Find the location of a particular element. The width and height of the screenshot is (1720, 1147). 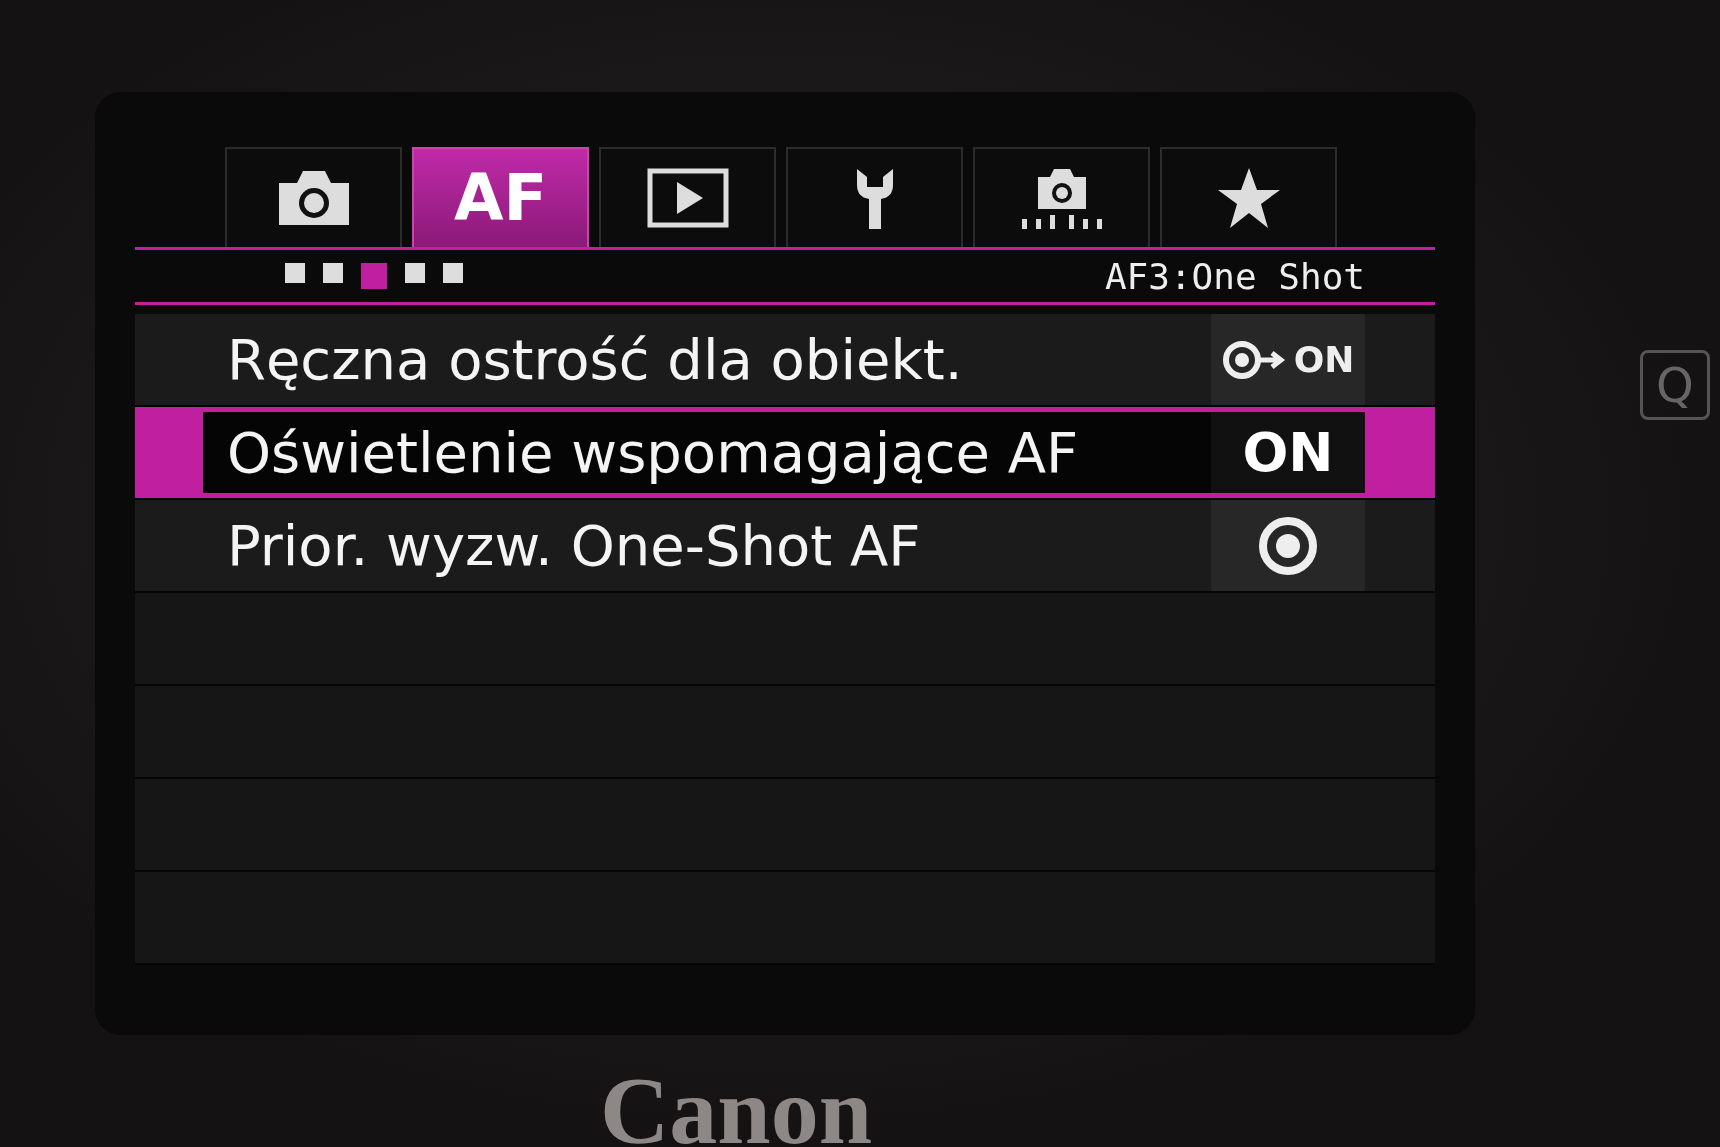

menu-item-label: Ręczna ostrość dla obiekt. is located at coordinates (595, 359).